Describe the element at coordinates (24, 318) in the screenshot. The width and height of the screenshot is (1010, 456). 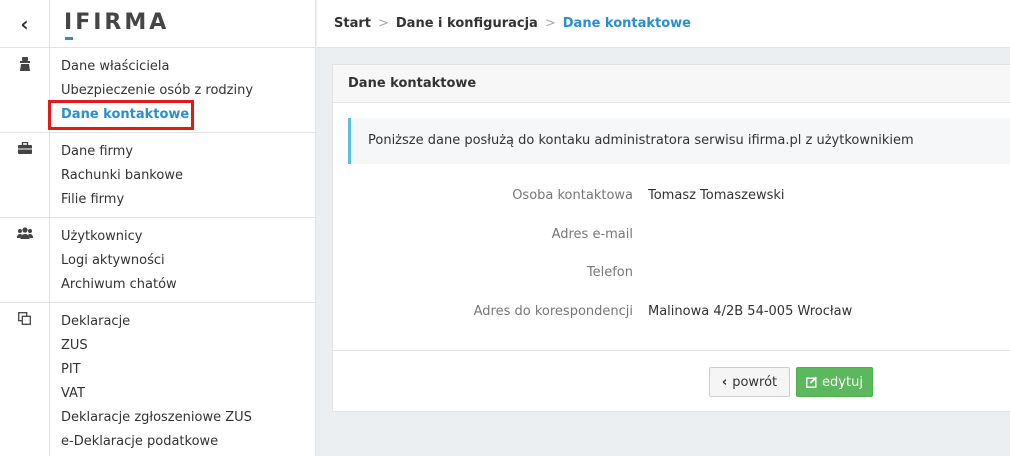
I see `copy-icon` at that location.